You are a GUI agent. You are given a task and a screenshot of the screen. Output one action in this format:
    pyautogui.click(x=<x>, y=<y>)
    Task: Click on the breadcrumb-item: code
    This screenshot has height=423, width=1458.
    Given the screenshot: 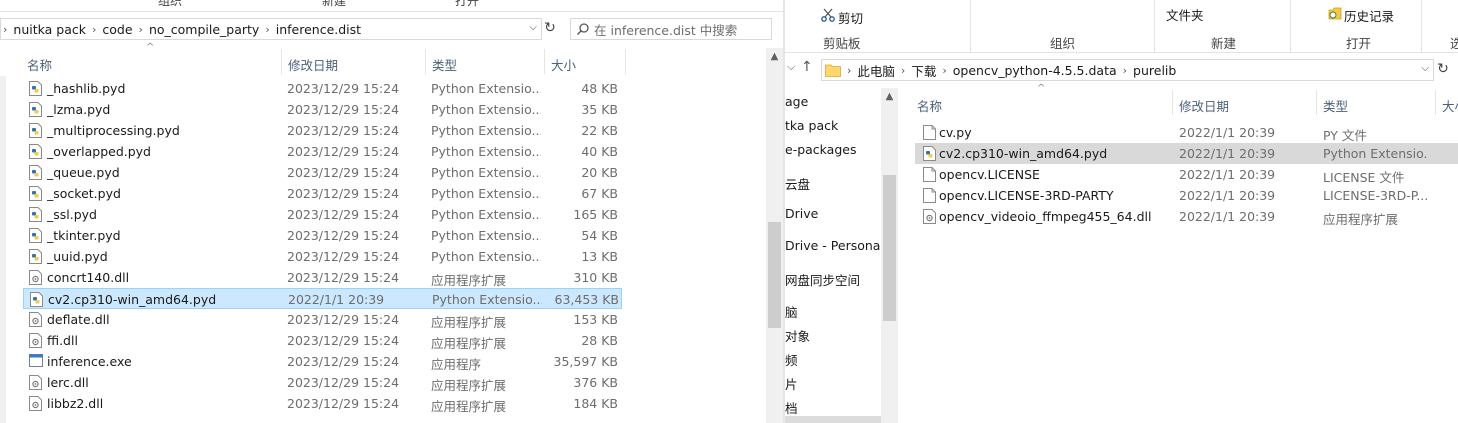 What is the action you would take?
    pyautogui.click(x=117, y=29)
    